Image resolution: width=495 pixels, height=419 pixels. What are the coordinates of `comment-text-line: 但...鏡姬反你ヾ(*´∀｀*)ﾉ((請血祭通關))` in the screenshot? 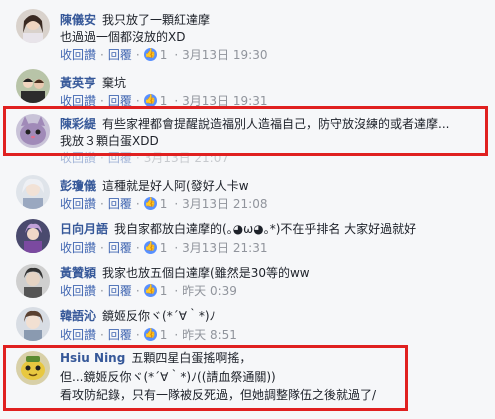 It's located at (168, 377).